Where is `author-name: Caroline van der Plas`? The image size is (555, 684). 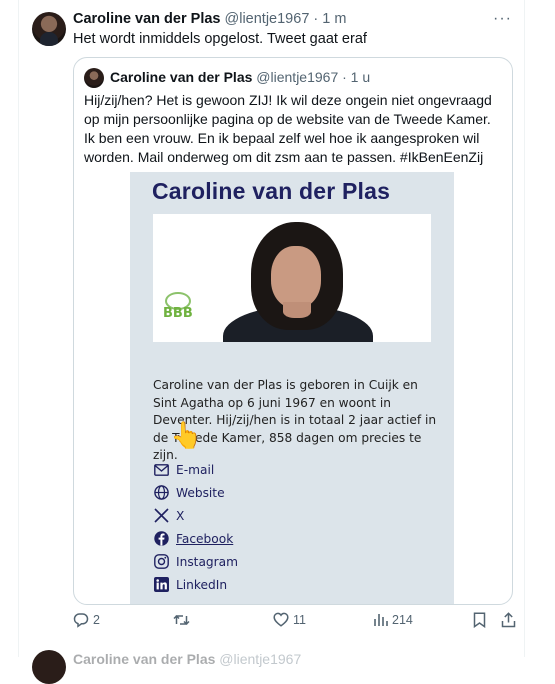
author-name: Caroline van der Plas is located at coordinates (146, 19).